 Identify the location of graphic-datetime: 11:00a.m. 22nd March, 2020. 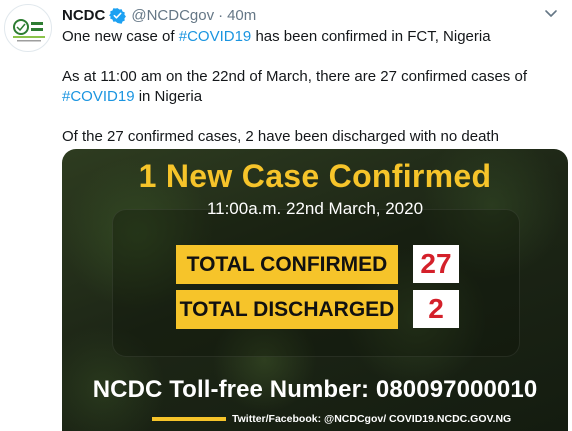
(315, 208).